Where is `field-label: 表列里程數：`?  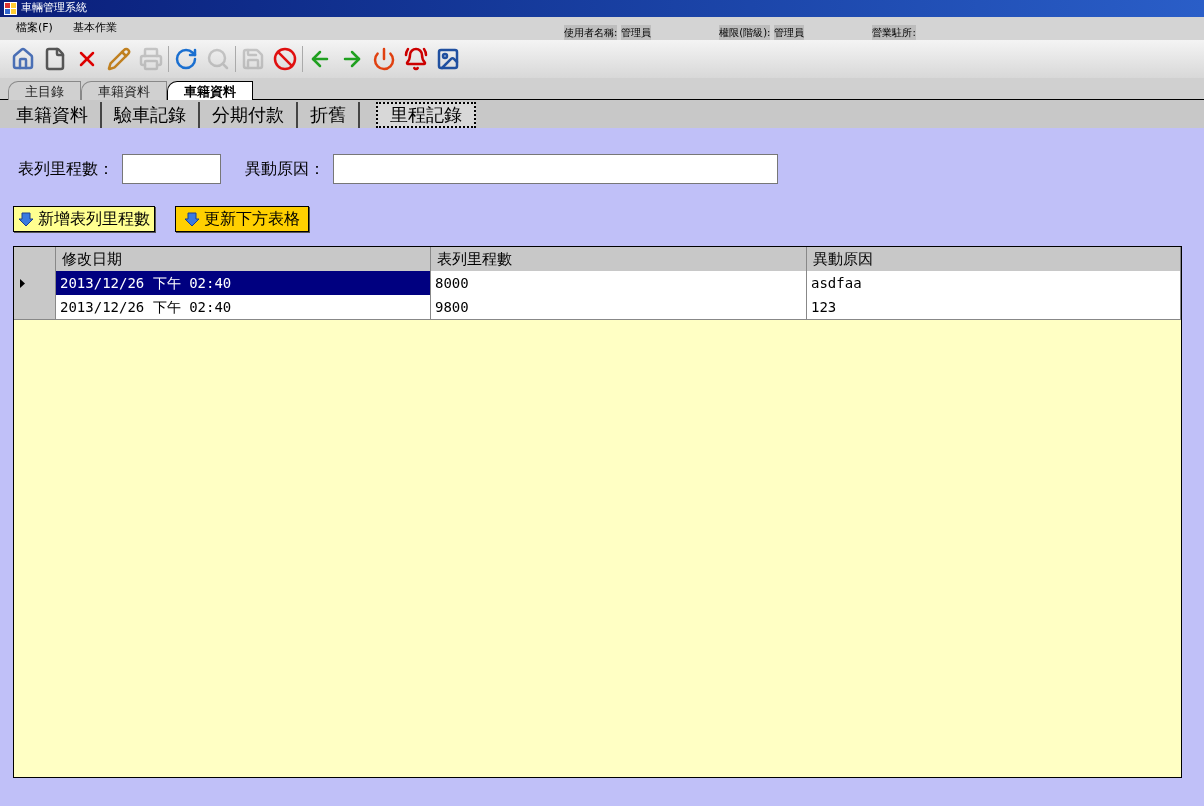 field-label: 表列里程數： is located at coordinates (66, 169).